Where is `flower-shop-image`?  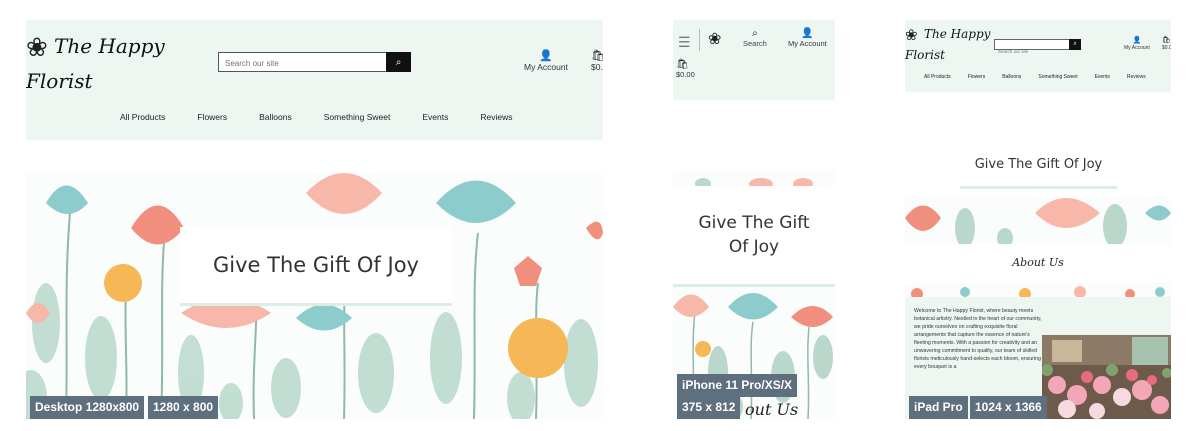
flower-shop-image is located at coordinates (1106, 377).